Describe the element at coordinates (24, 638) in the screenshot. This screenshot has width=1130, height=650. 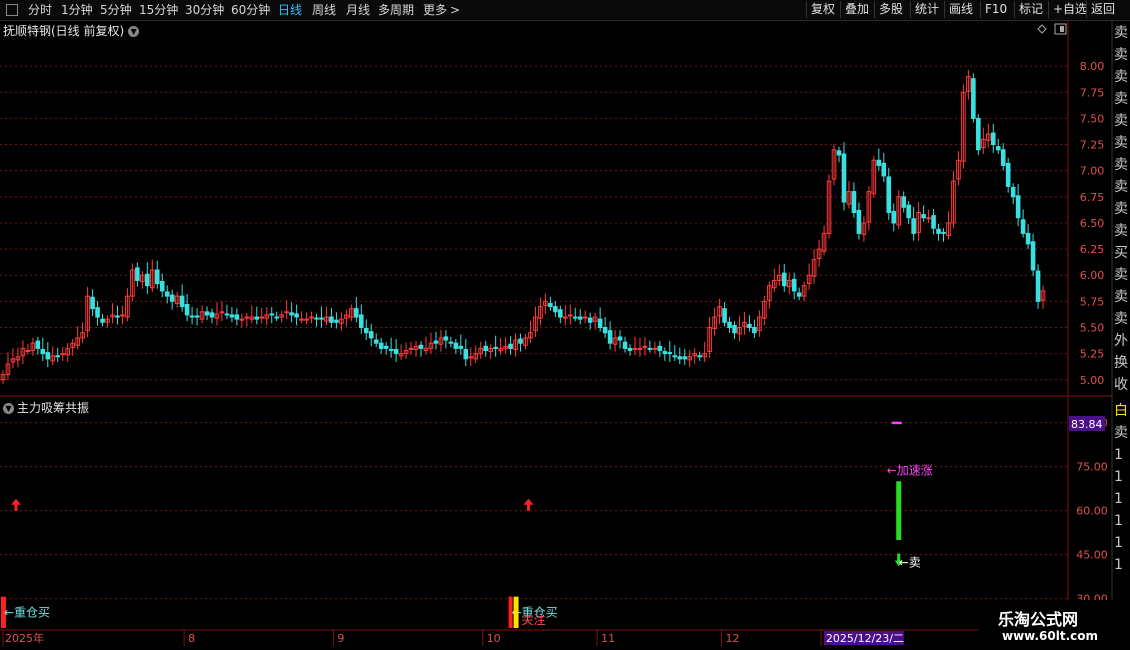
I see `x-tick-label: 2025年` at that location.